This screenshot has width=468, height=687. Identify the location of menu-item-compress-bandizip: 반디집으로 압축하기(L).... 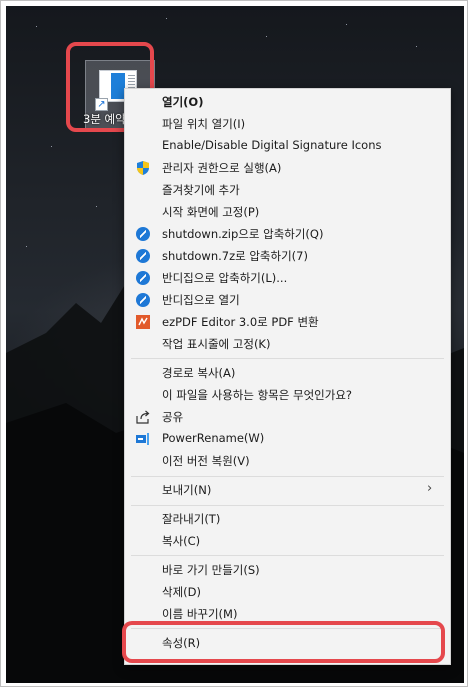
(287, 278).